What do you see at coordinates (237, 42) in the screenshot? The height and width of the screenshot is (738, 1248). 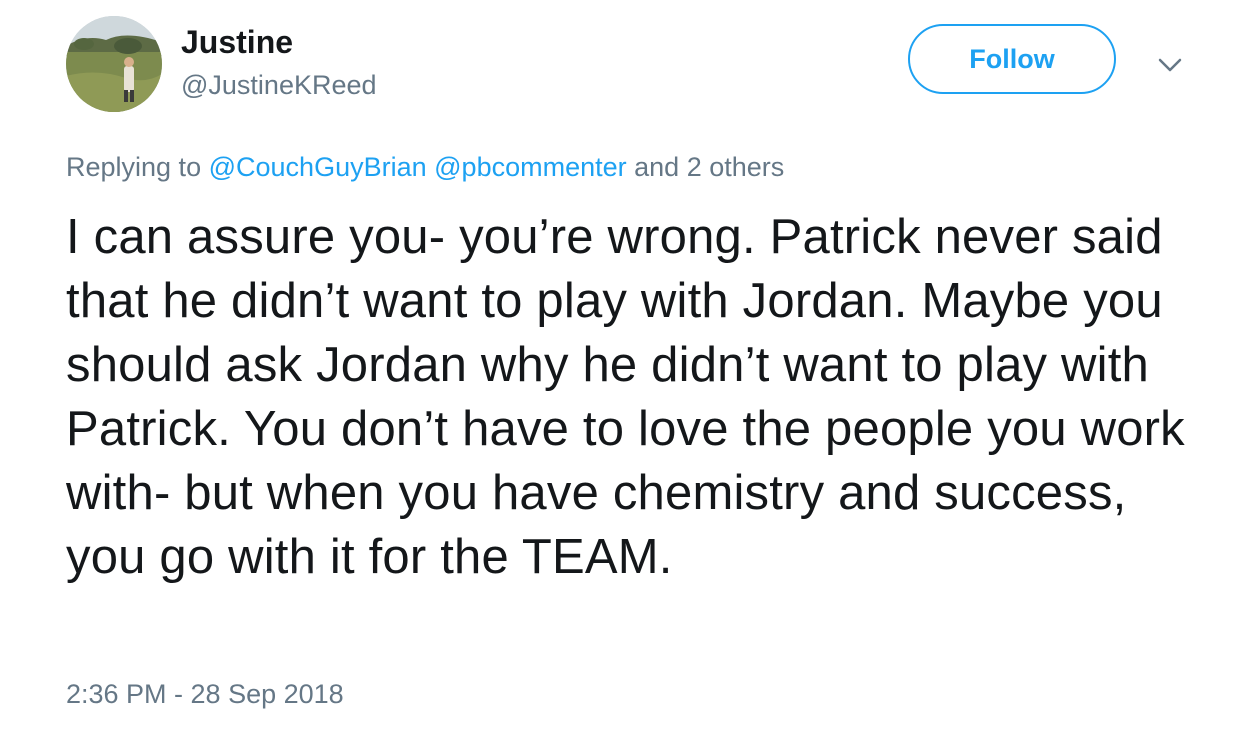 I see `display-name: Justine` at bounding box center [237, 42].